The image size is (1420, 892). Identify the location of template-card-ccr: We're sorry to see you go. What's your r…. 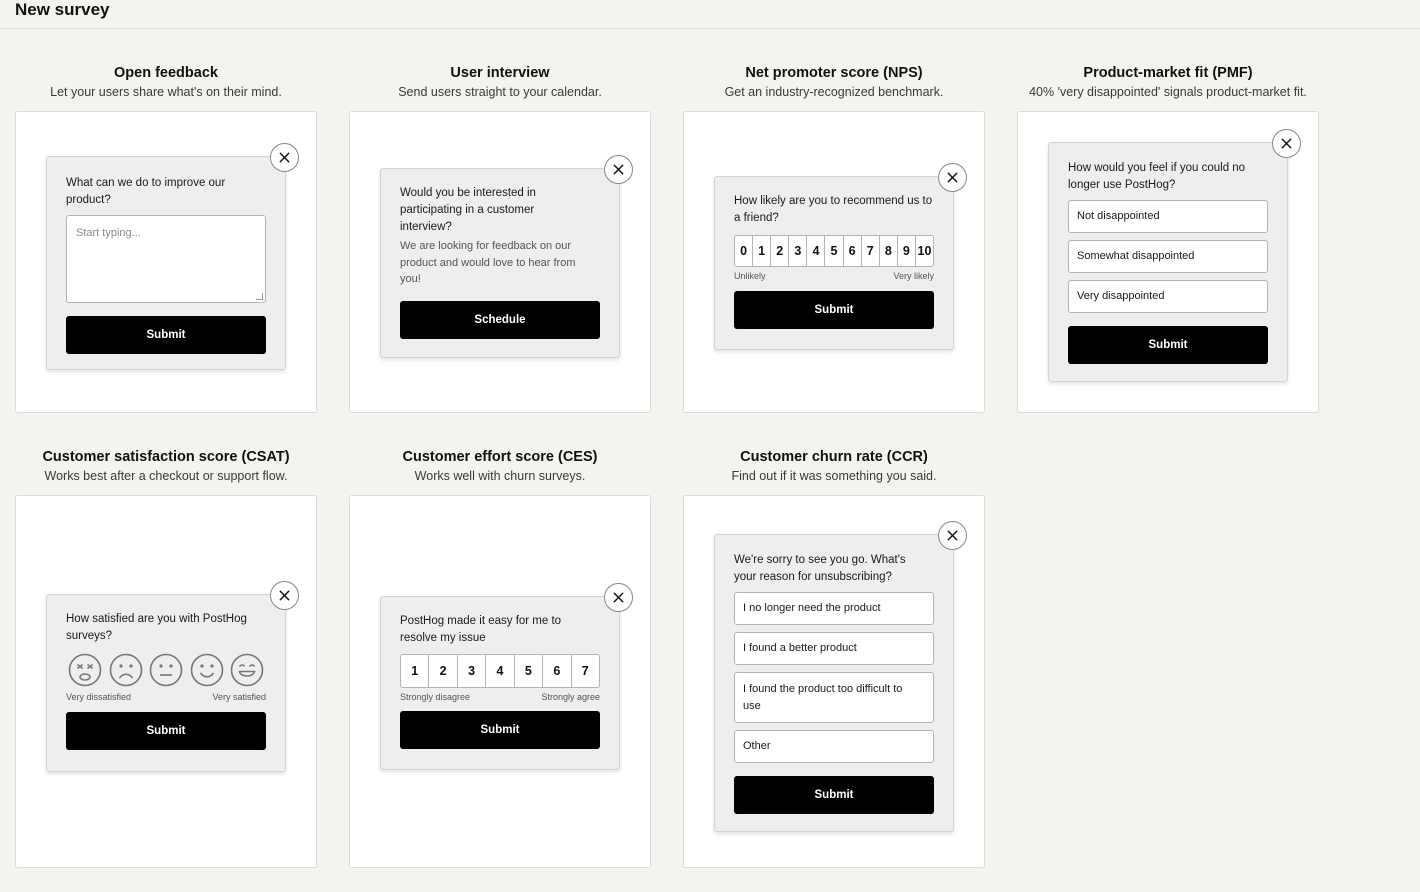
(834, 681).